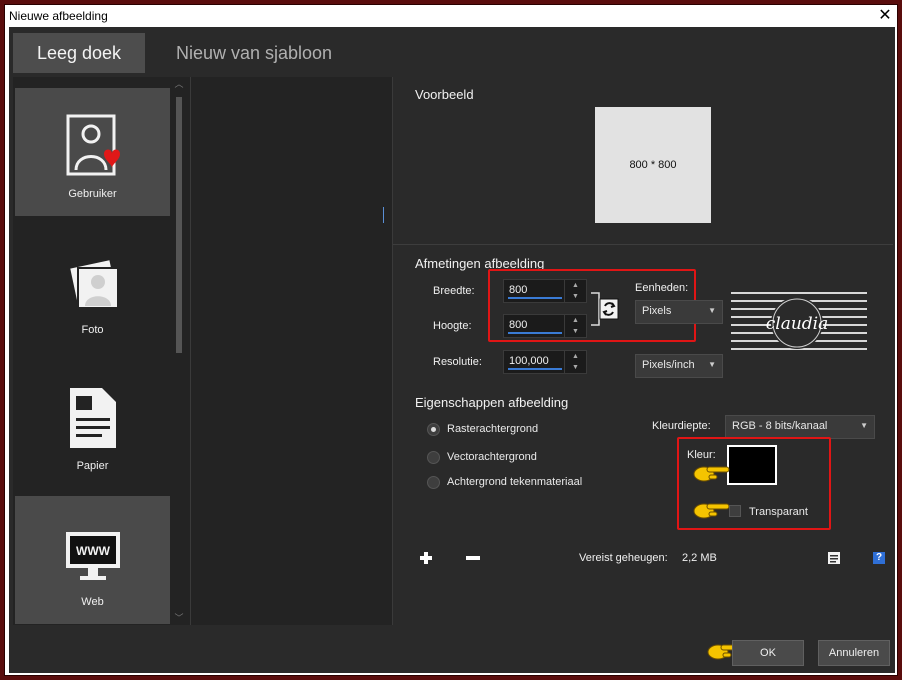 The height and width of the screenshot is (680, 902). I want to click on properties-title: Eigenschappen afbeelding, so click(492, 402).